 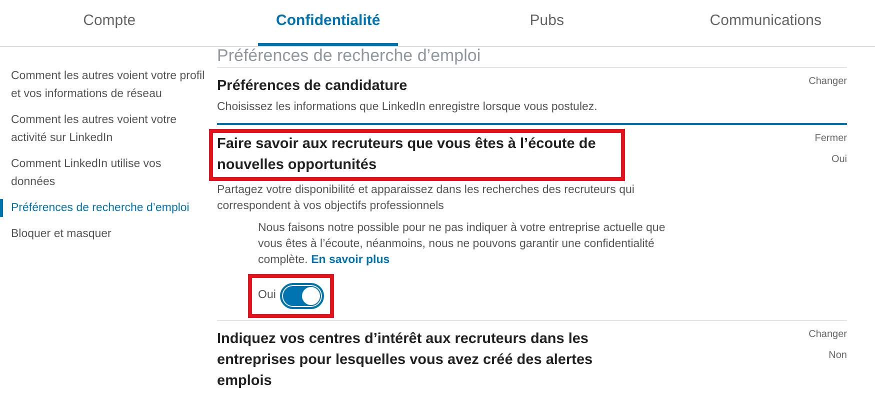 I want to click on toggle-label: Oui, so click(x=267, y=296).